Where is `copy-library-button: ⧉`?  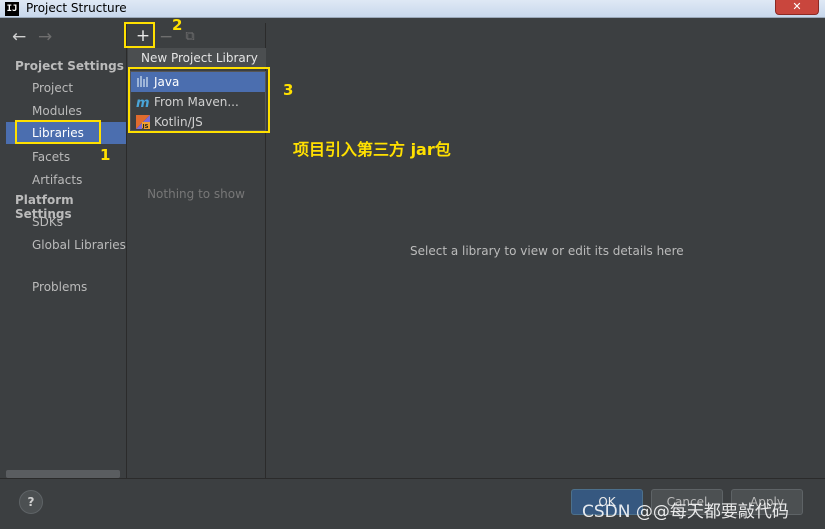
copy-library-button: ⧉ is located at coordinates (190, 37).